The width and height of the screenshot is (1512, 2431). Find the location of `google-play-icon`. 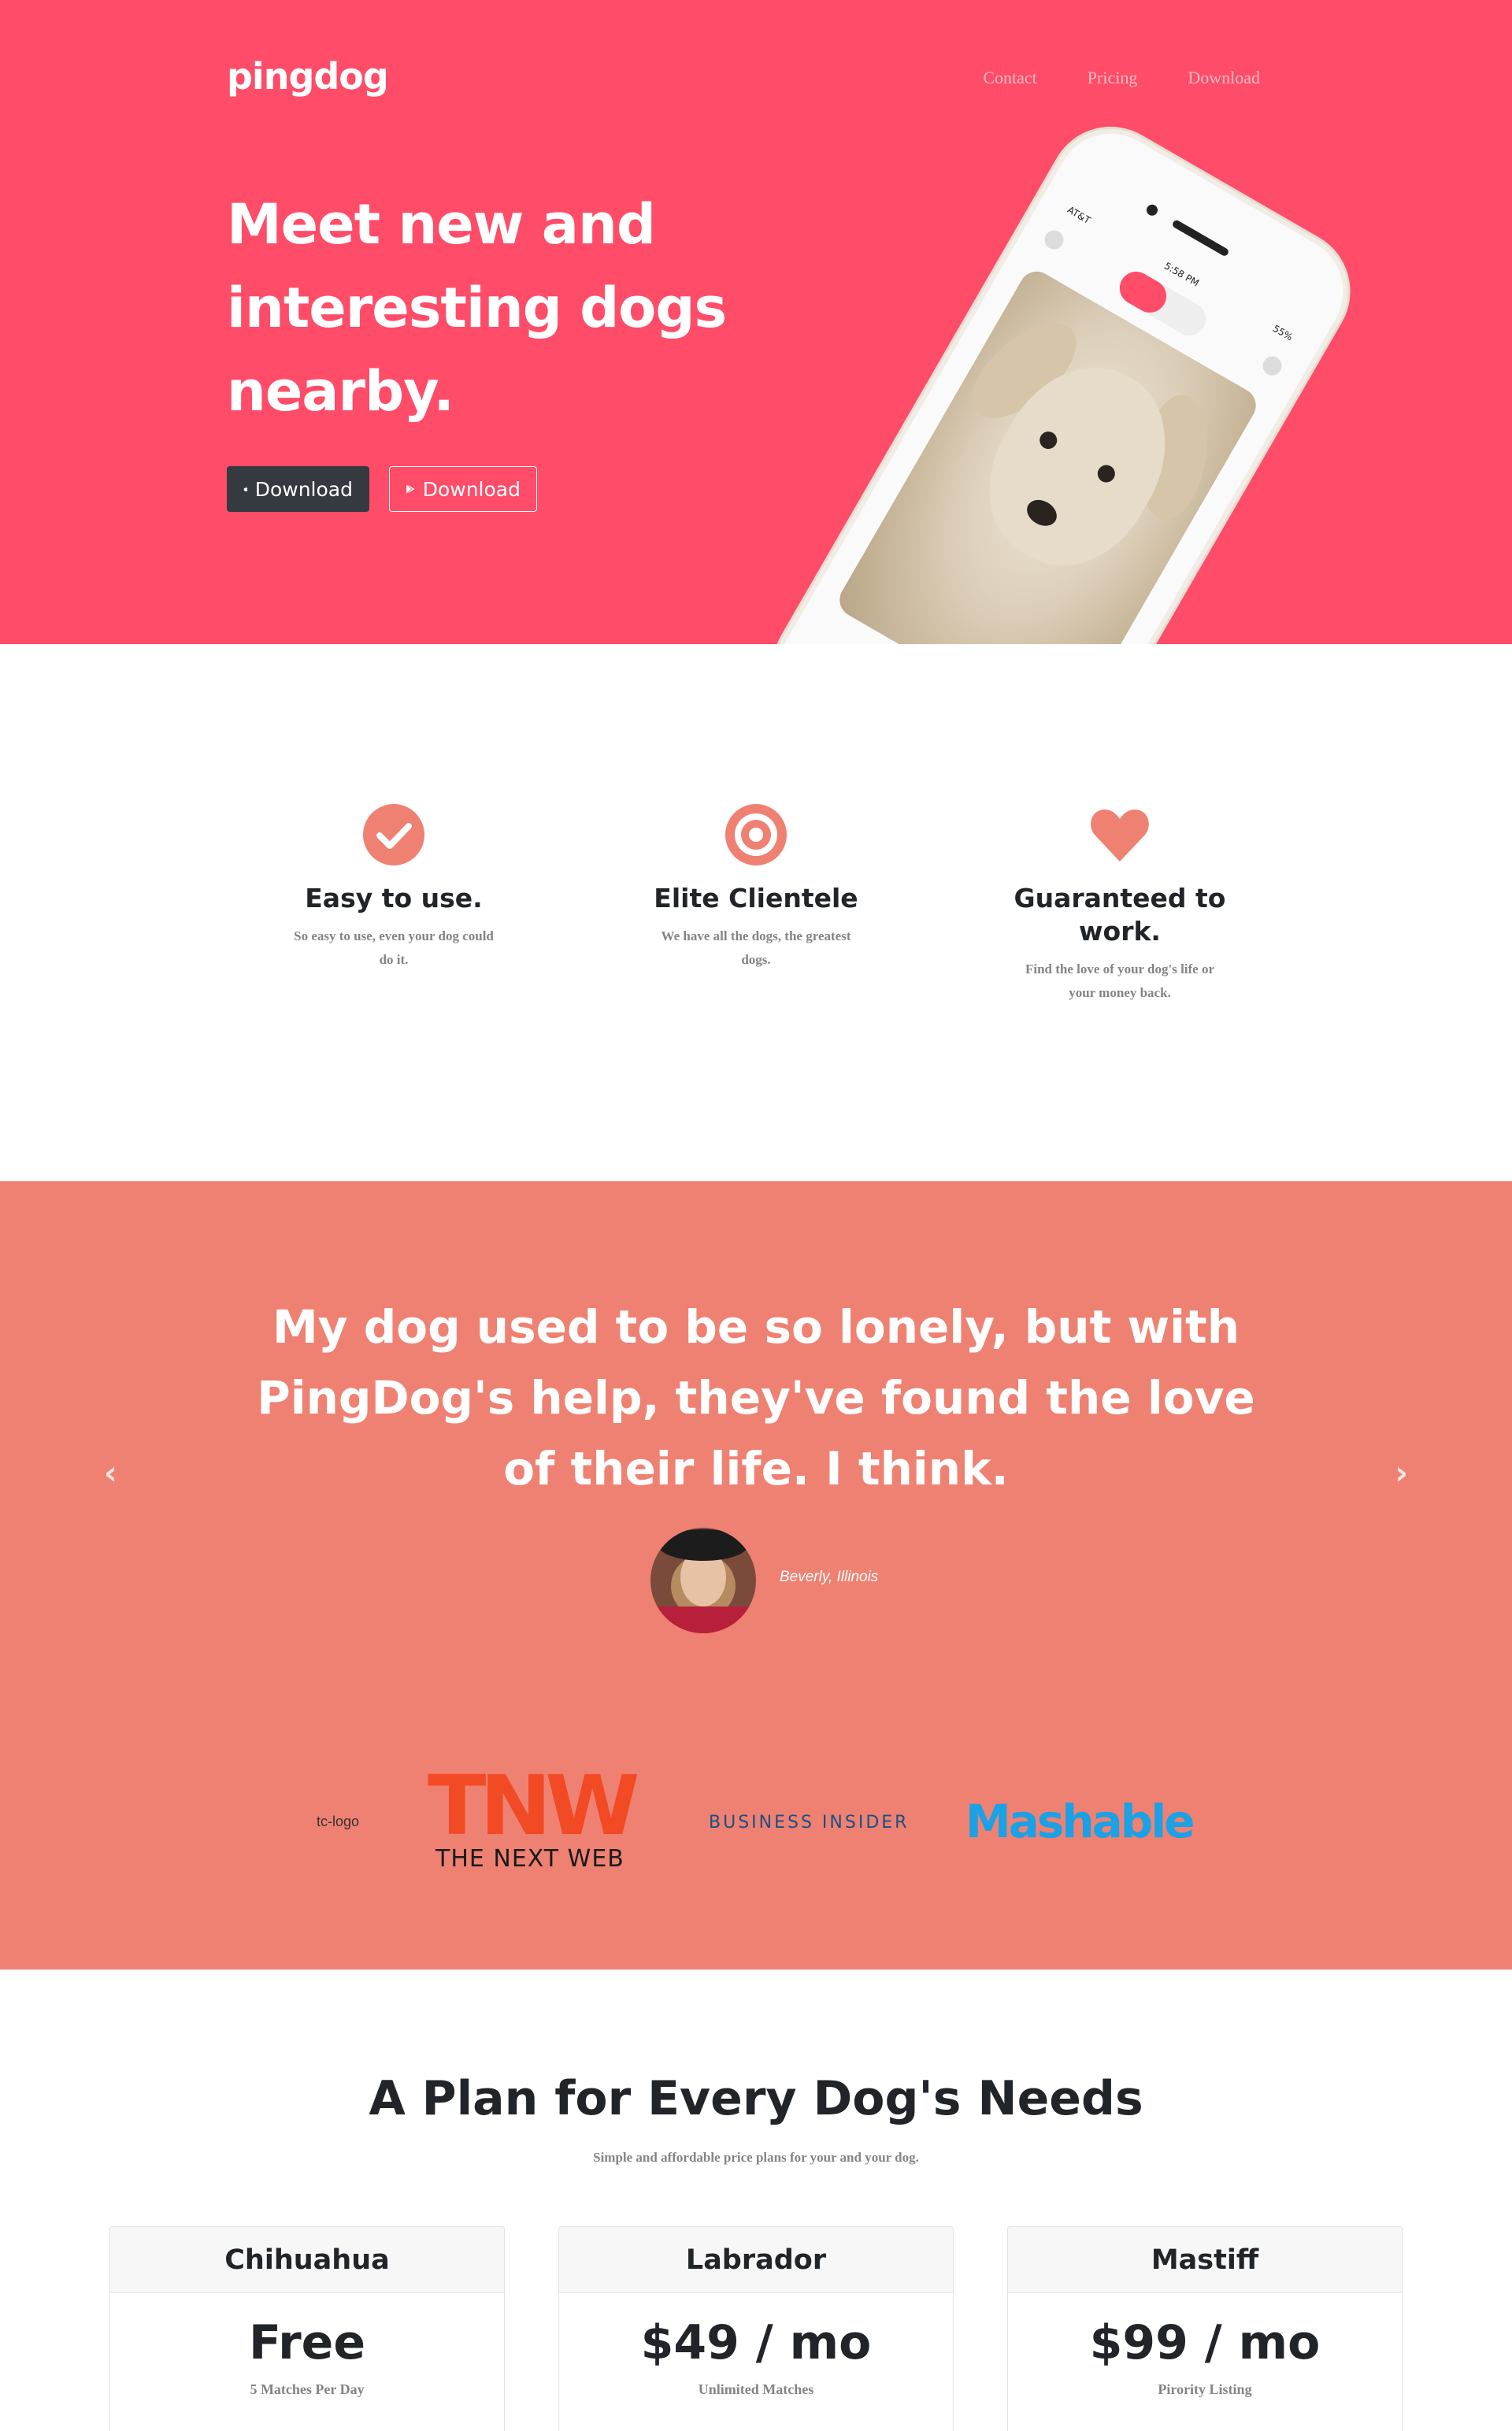

google-play-icon is located at coordinates (410, 489).